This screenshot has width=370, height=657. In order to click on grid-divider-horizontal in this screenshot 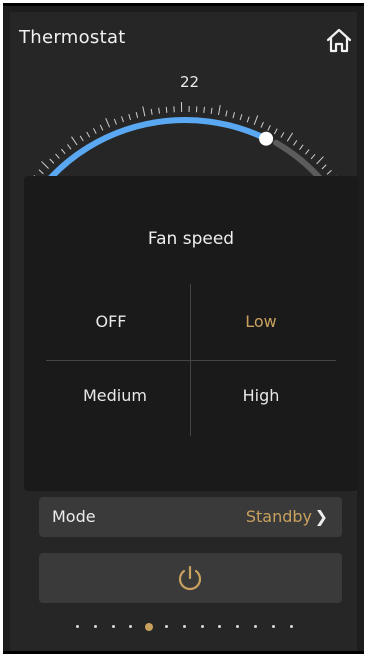, I will do `click(191, 360)`.